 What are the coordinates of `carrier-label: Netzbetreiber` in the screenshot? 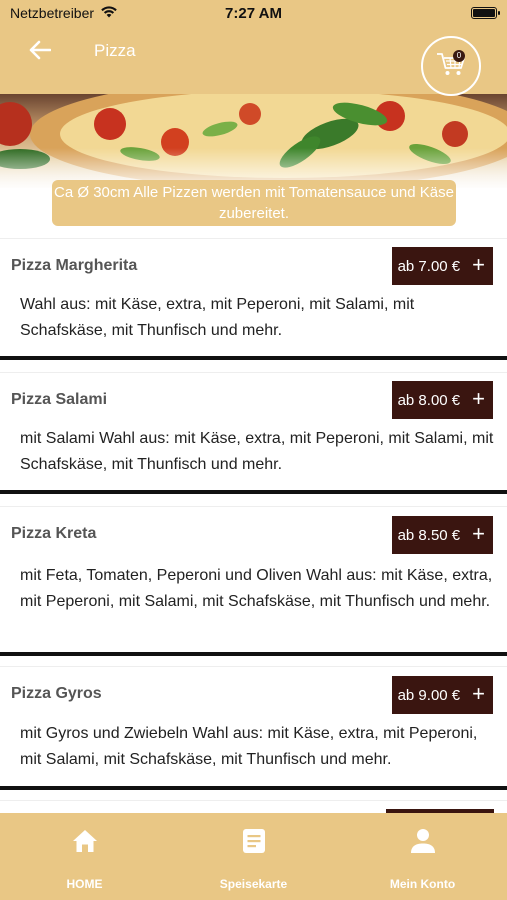 It's located at (52, 13).